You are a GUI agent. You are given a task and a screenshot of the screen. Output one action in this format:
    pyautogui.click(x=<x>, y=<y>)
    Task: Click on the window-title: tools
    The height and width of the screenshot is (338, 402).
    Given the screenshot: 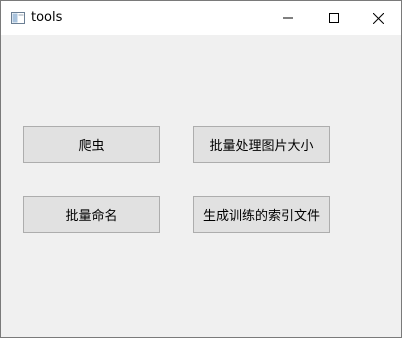 What is the action you would take?
    pyautogui.click(x=47, y=17)
    